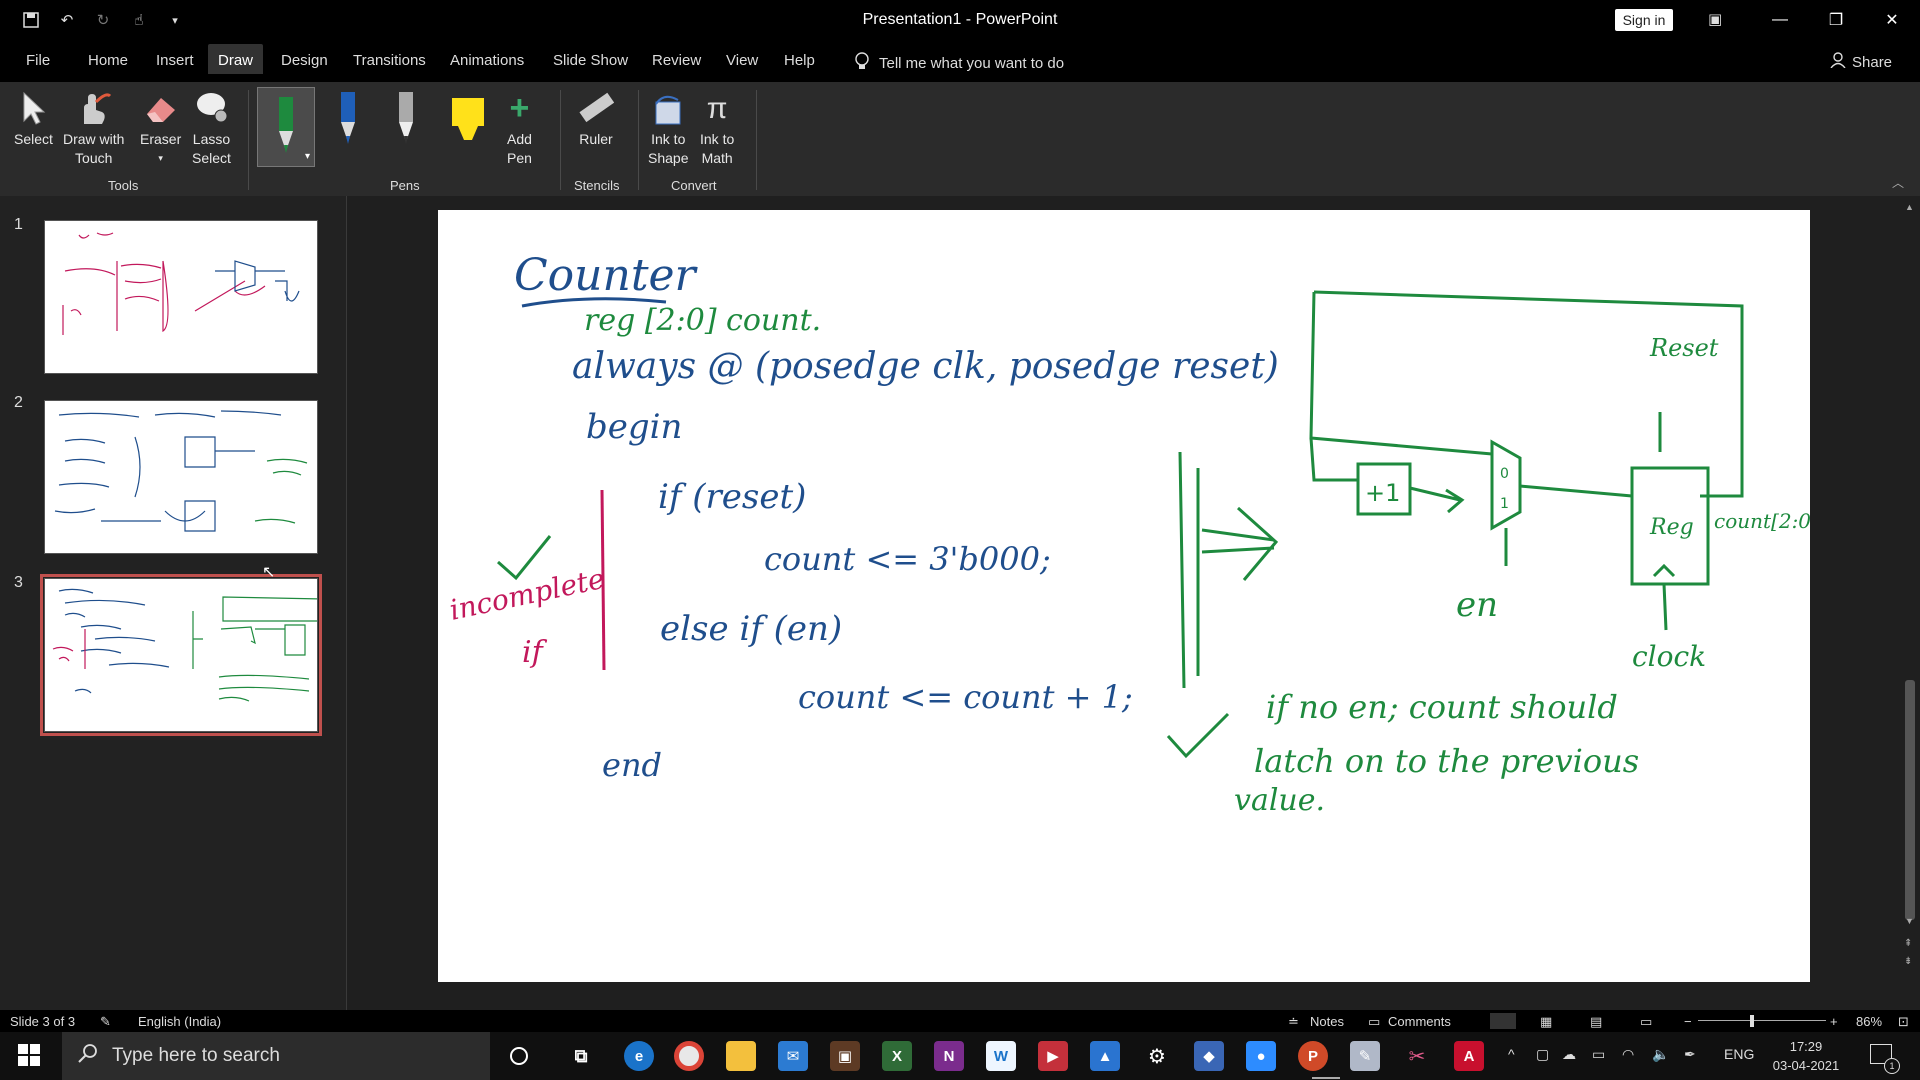 This screenshot has width=1920, height=1080. What do you see at coordinates (1261, 1056) in the screenshot?
I see `zoom-icon: ●` at bounding box center [1261, 1056].